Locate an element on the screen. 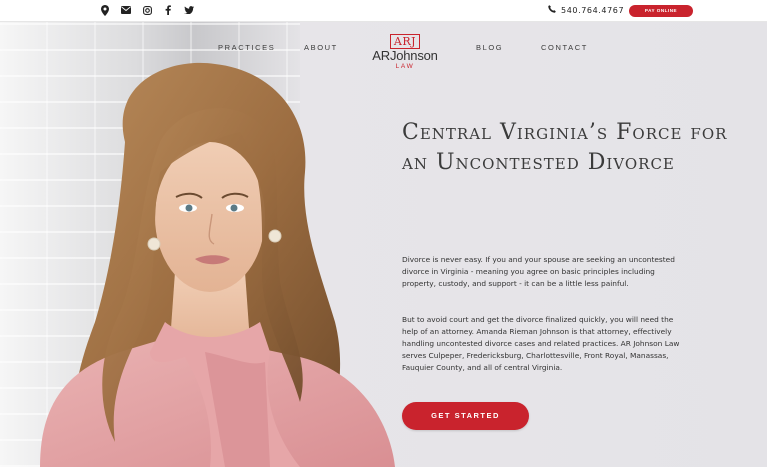 Image resolution: width=767 pixels, height=467 pixels. logo-name: ARJohnson is located at coordinates (405, 55).